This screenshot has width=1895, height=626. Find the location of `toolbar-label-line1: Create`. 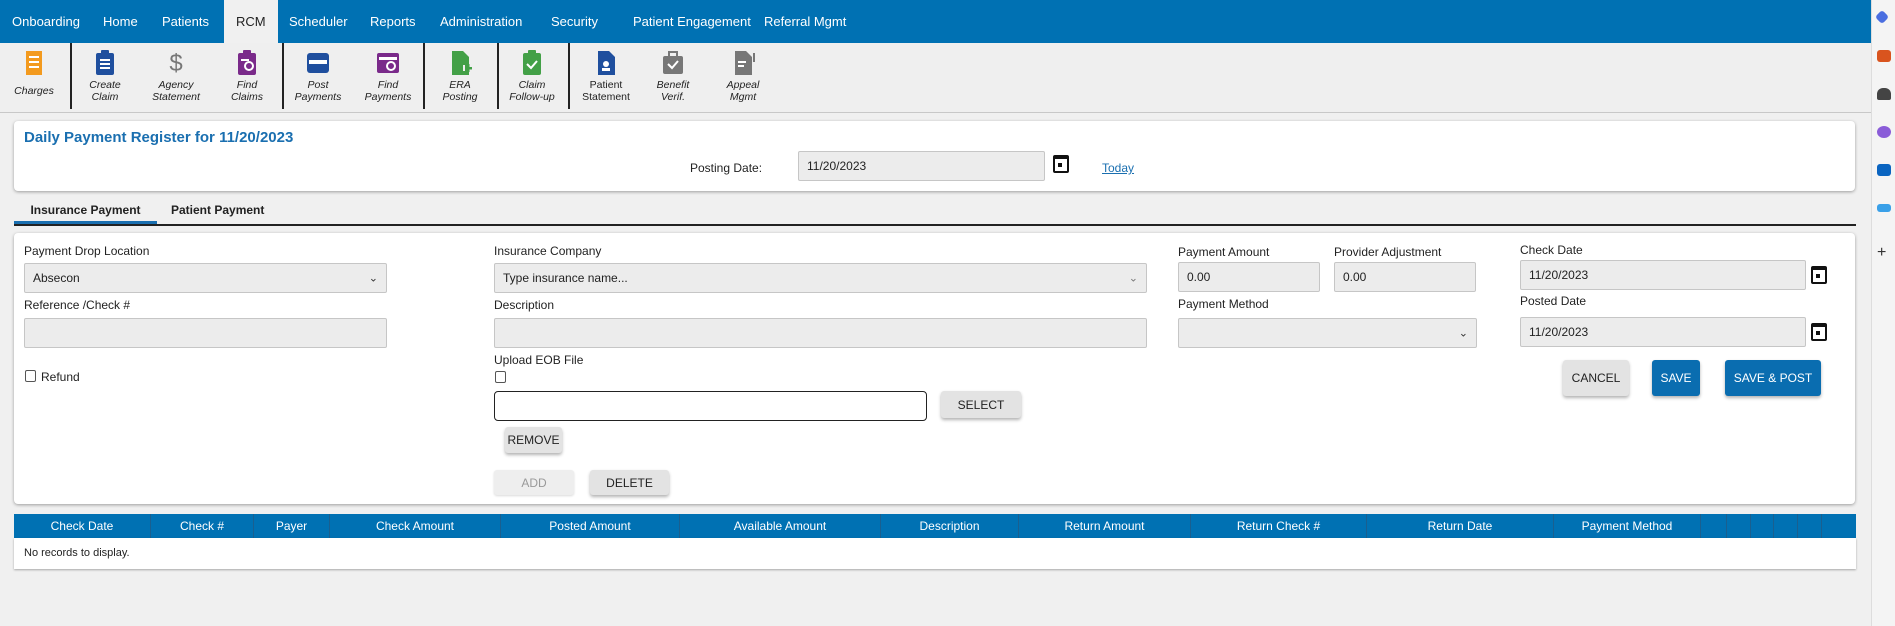

toolbar-label-line1: Create is located at coordinates (105, 85).